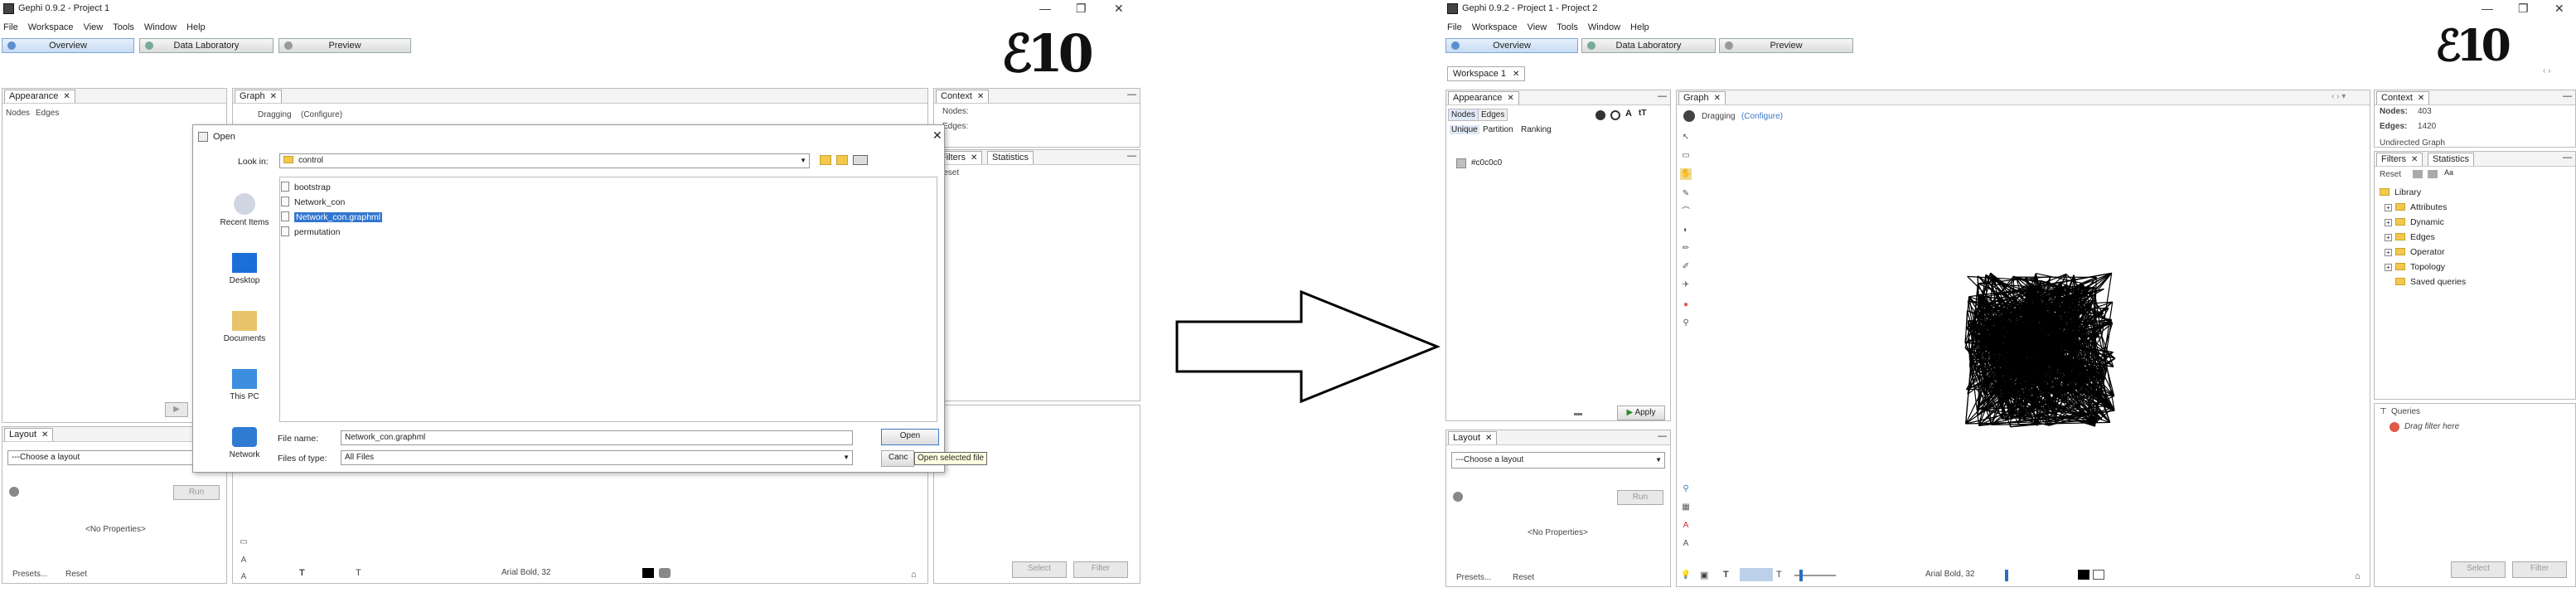  What do you see at coordinates (2448, 172) in the screenshot?
I see `filter-search-icon: Aa` at bounding box center [2448, 172].